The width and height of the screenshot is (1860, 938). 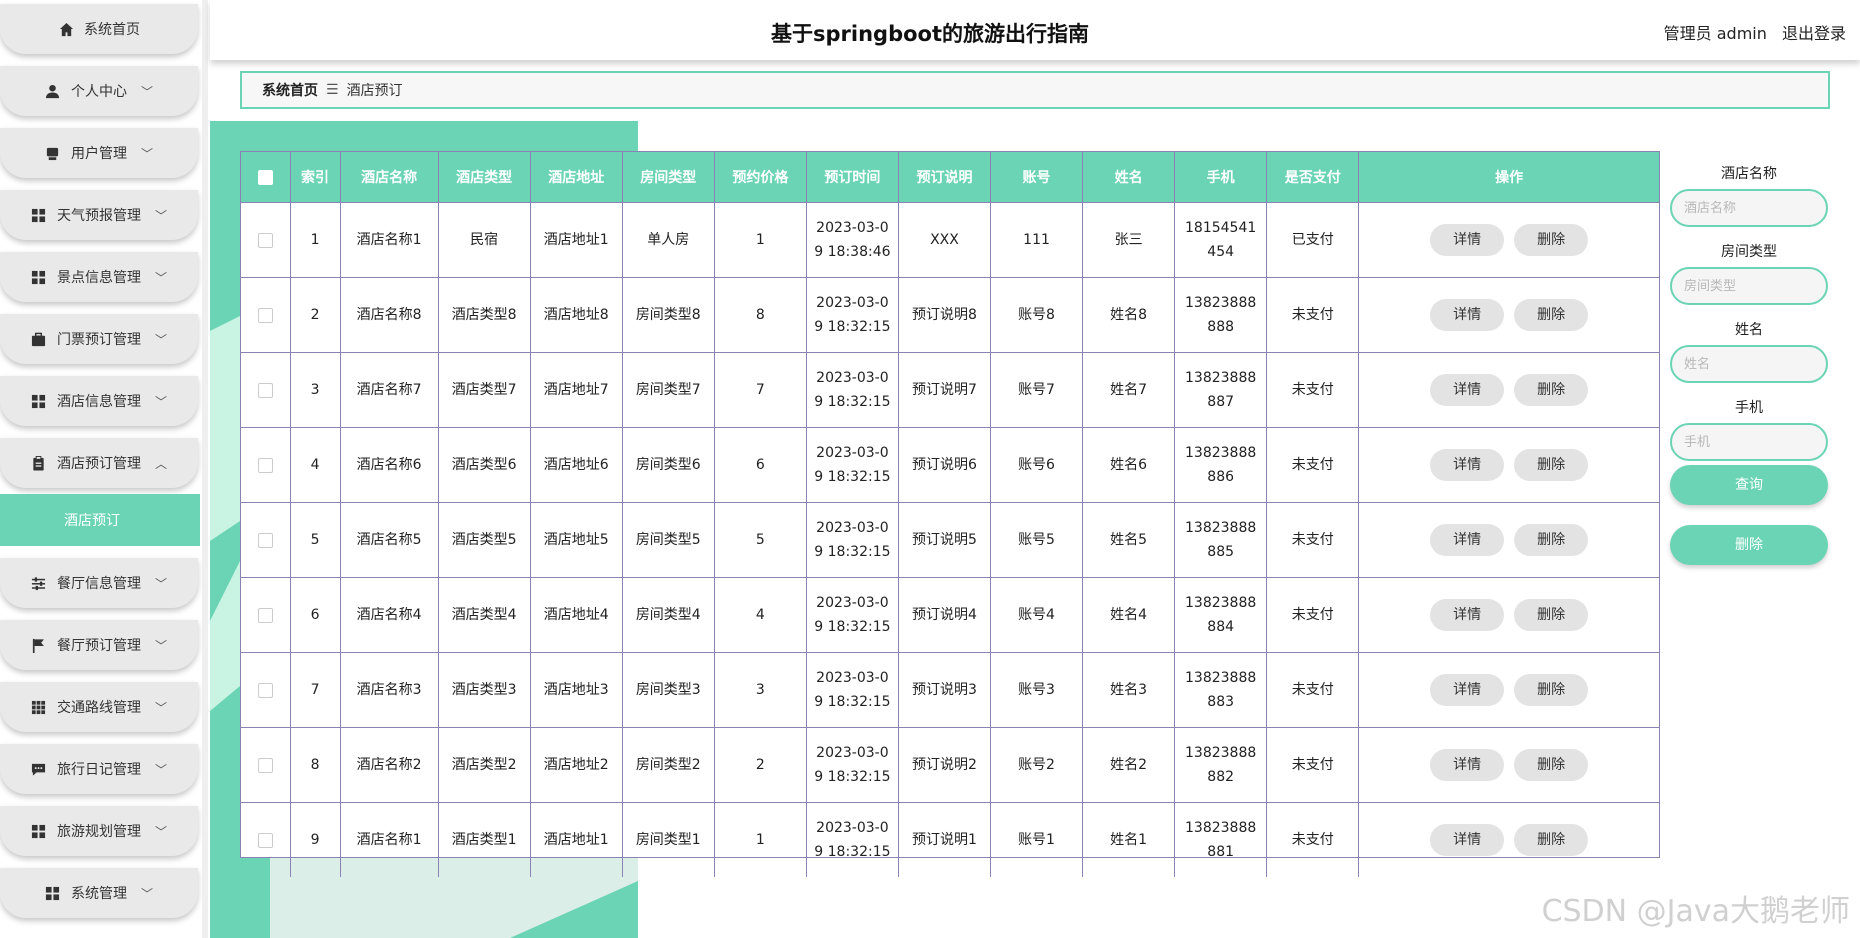 I want to click on sidebar-item-7: 酒店信息管理 ﹀, so click(x=99, y=401).